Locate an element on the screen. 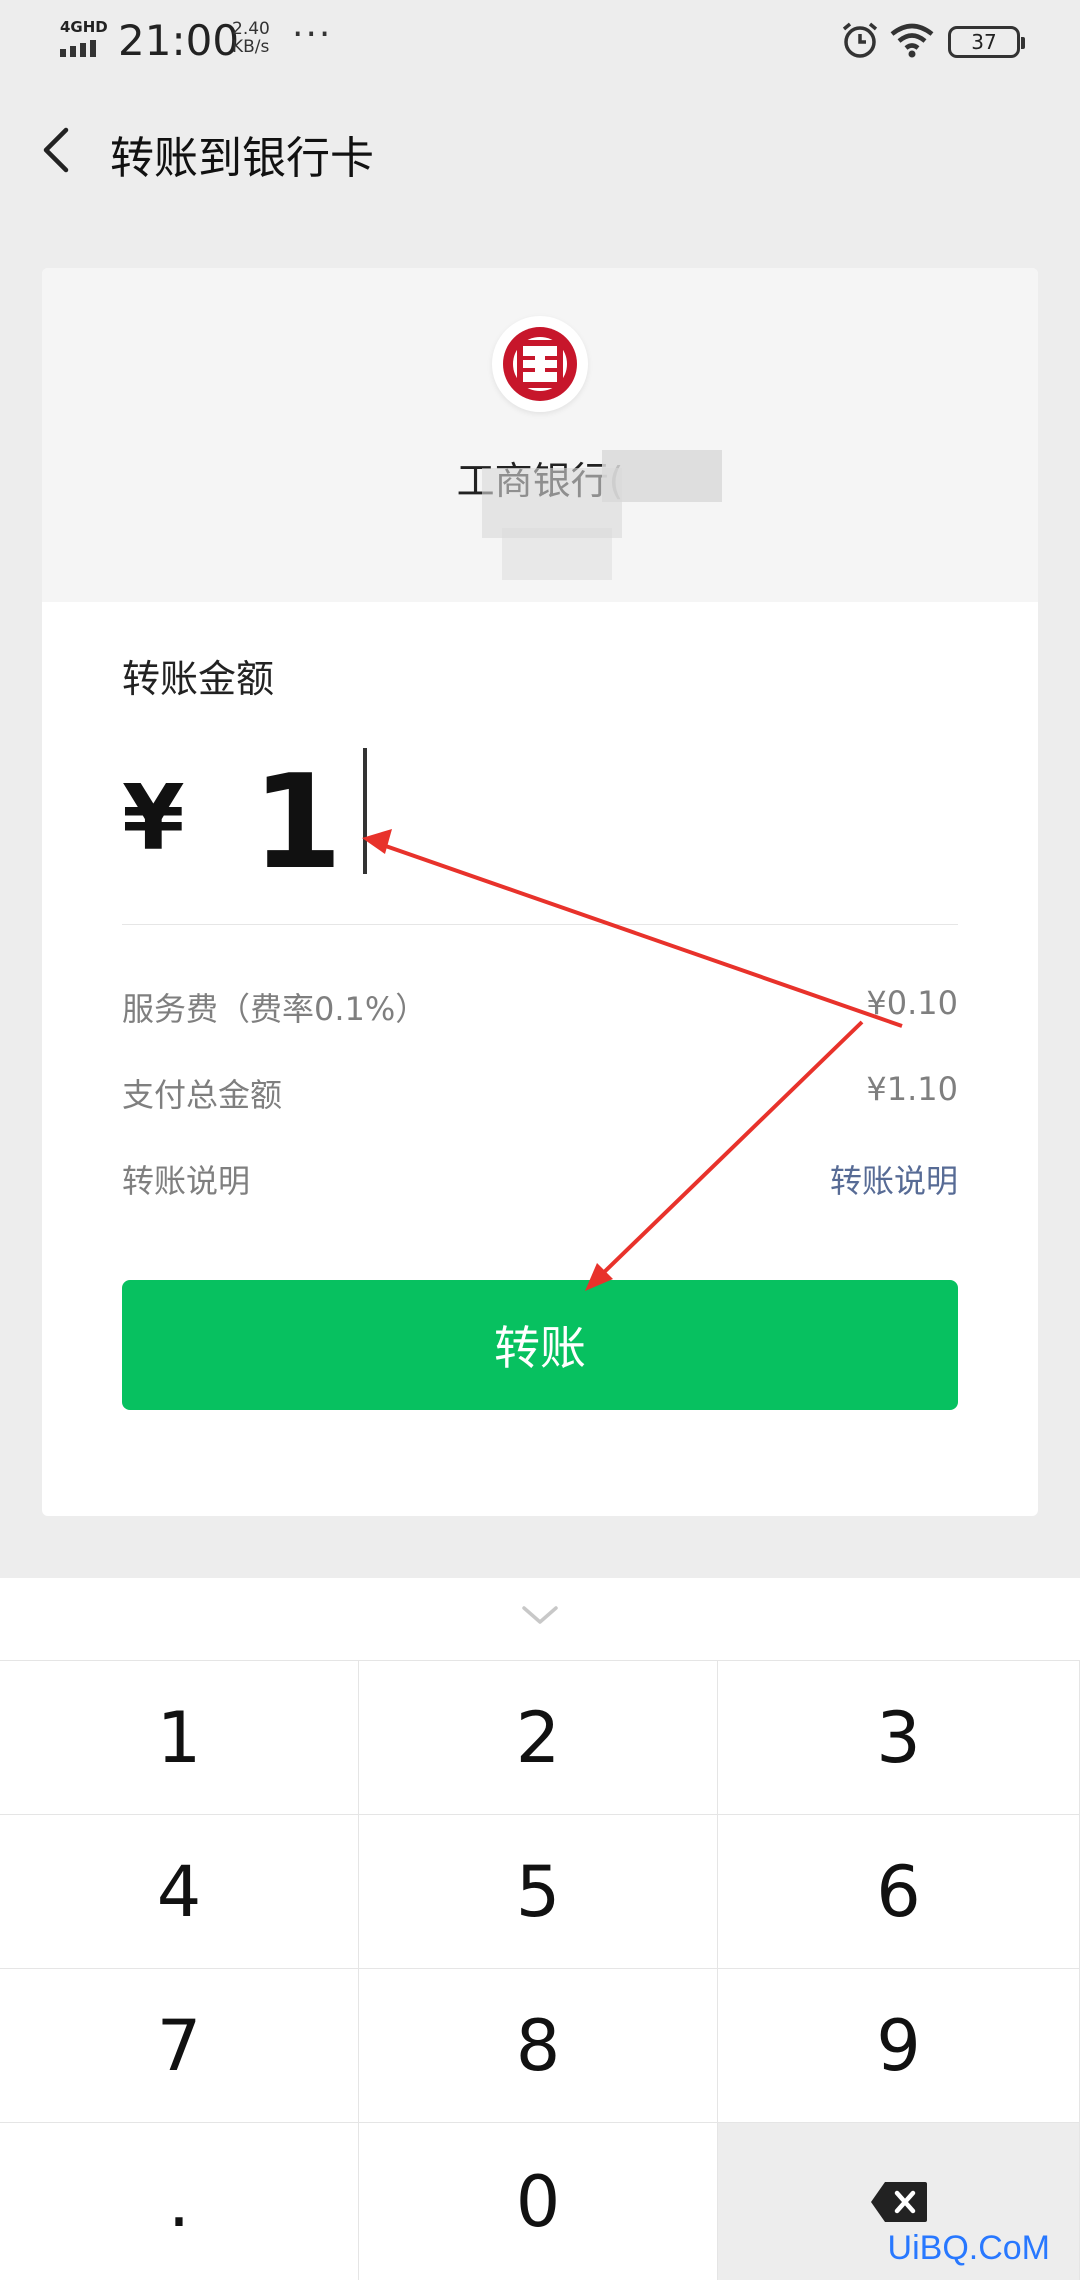 This screenshot has height=2280, width=1080. icbc-logo-icon is located at coordinates (540, 364).